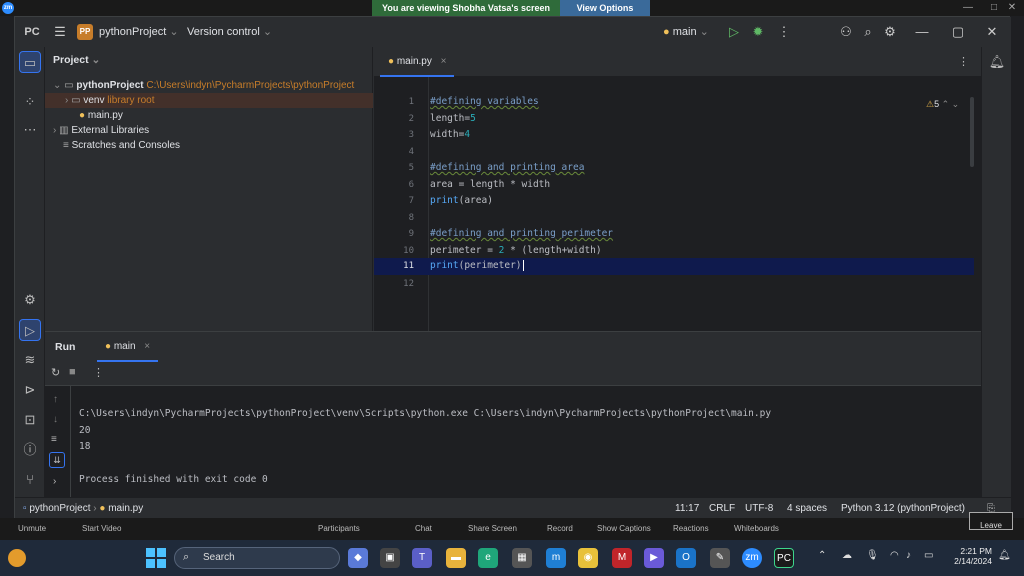 The image size is (1024, 576). Describe the element at coordinates (484, 102) in the screenshot. I see `code-line-1: #defining variables` at that location.